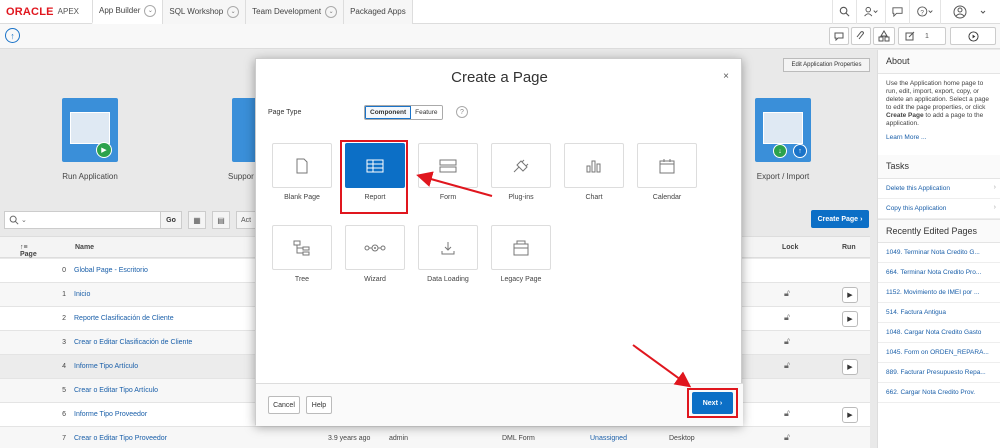  Describe the element at coordinates (884, 36) in the screenshot. I see `shared-components-icon` at that location.